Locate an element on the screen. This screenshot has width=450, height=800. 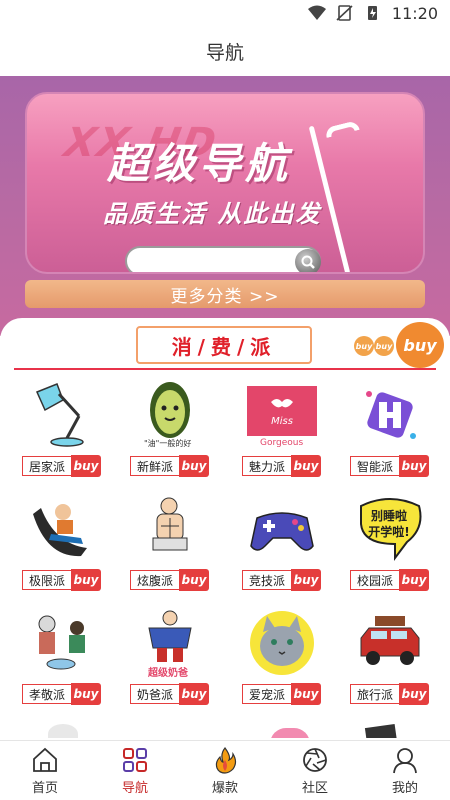
category-label: 居家派 buy is located at coordinates (61, 466).